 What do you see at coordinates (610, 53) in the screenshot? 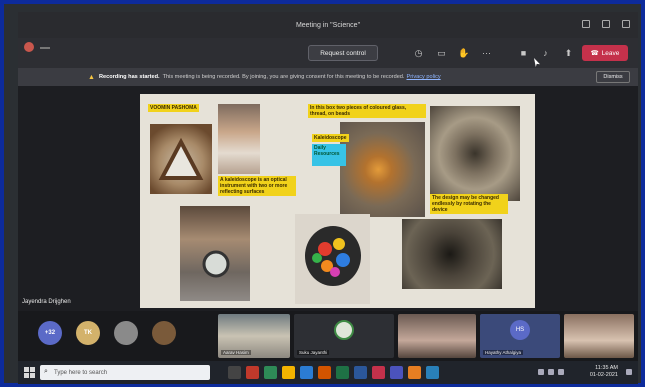
I see `leave-label: Leave` at bounding box center [610, 53].